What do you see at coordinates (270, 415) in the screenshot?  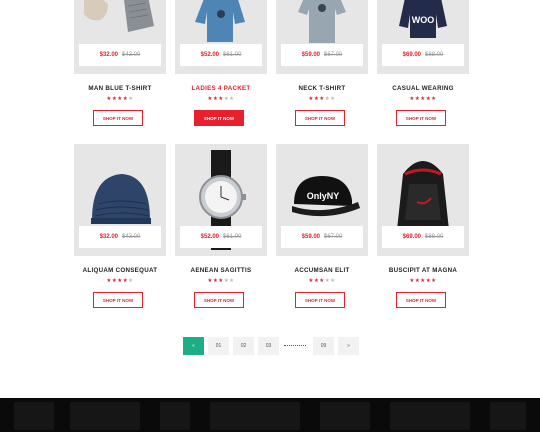 I see `footer-banner` at bounding box center [270, 415].